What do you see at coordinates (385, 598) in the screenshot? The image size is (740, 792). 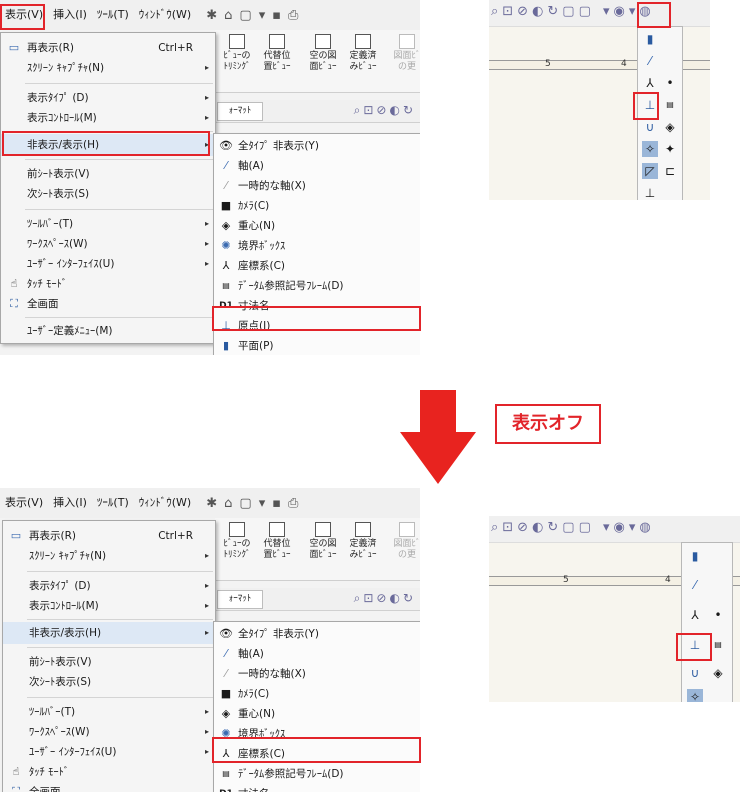 I see `view-tools-icons: ⌕⊡⊘◐↻` at bounding box center [385, 598].